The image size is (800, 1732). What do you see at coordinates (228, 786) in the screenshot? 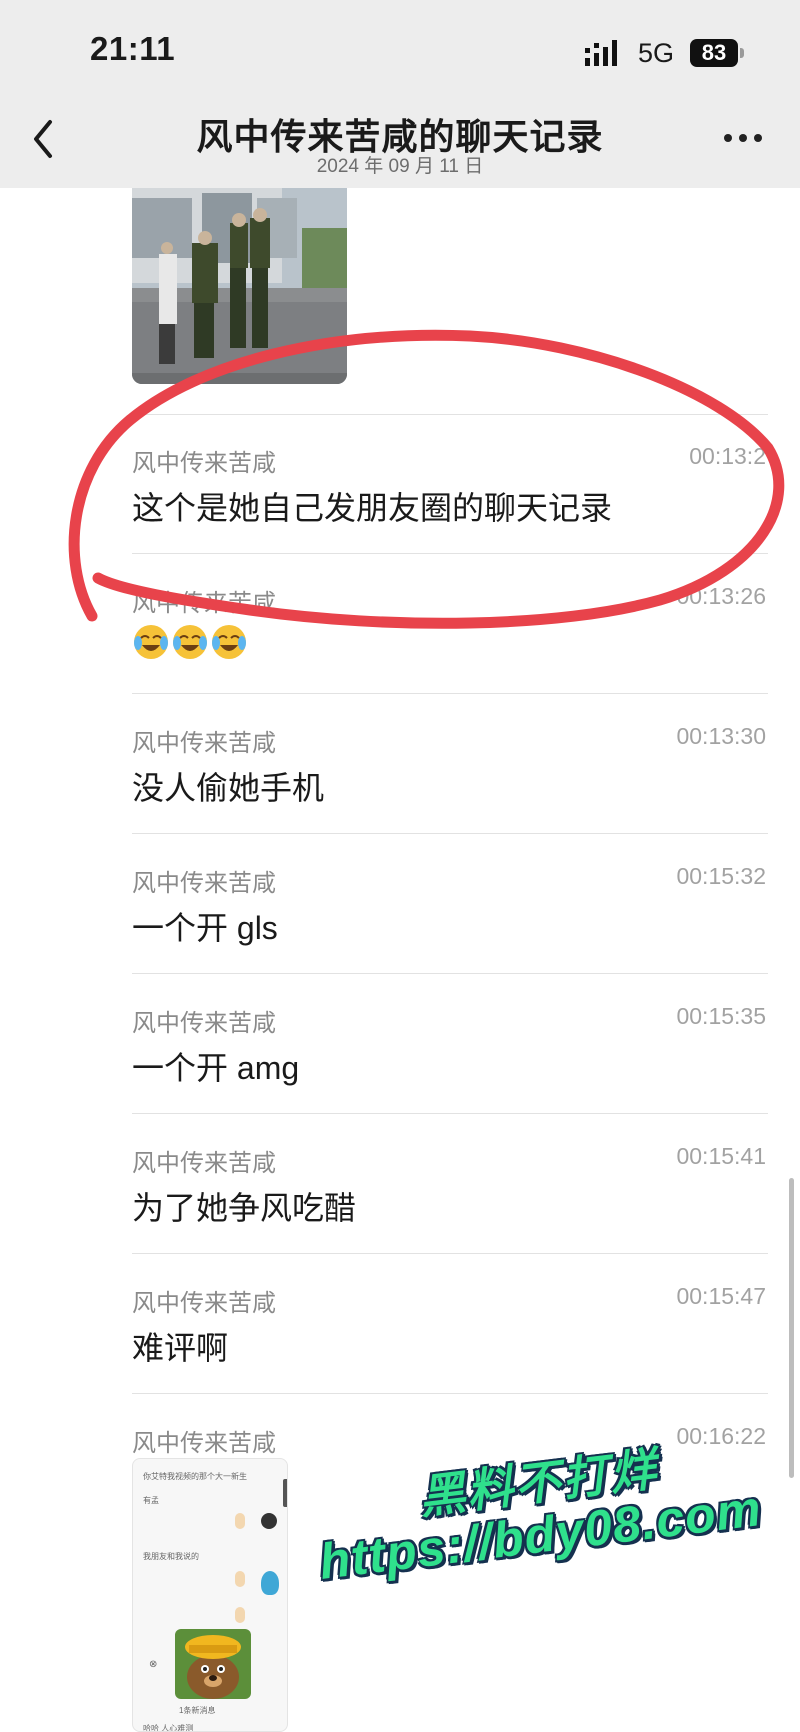
I see `message-text: 没人偷她手机` at bounding box center [228, 786].